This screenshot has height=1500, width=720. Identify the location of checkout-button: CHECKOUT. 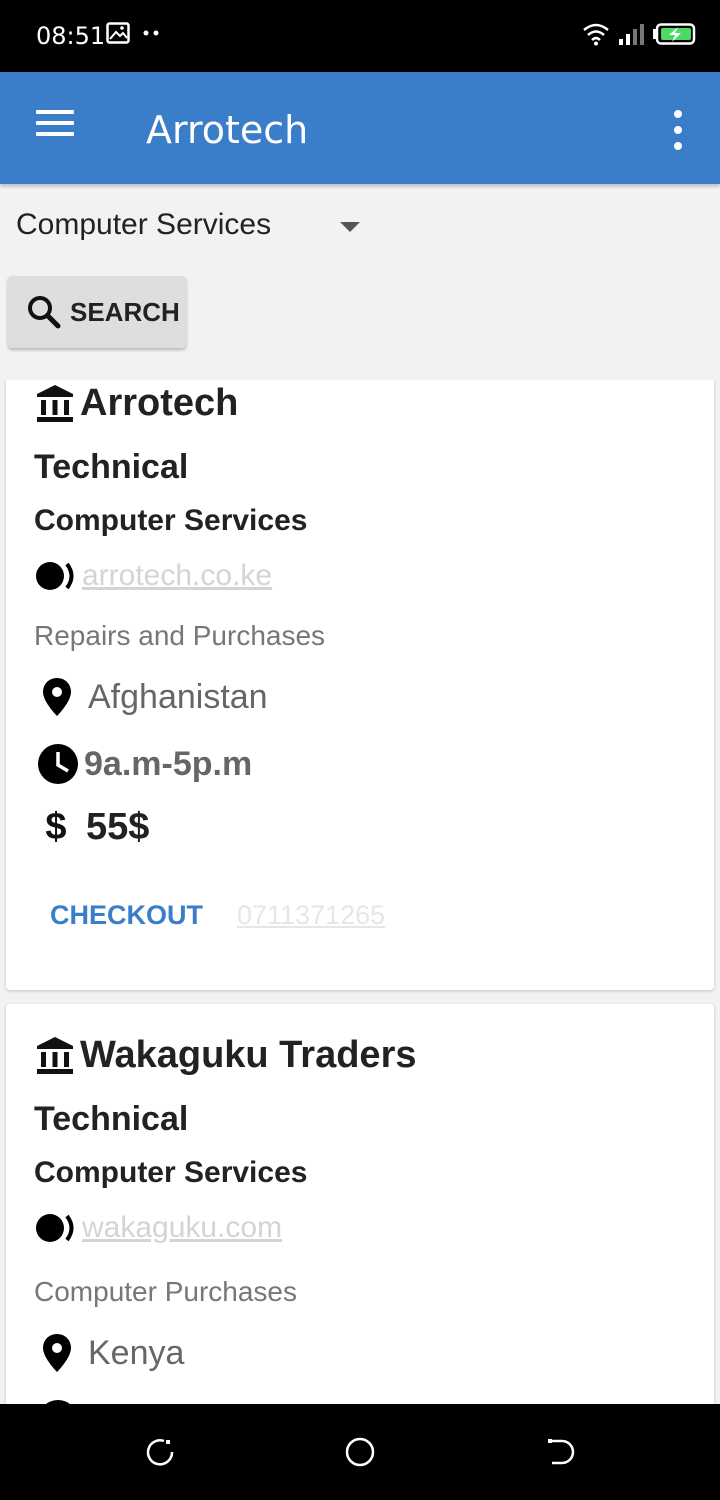
(126, 915).